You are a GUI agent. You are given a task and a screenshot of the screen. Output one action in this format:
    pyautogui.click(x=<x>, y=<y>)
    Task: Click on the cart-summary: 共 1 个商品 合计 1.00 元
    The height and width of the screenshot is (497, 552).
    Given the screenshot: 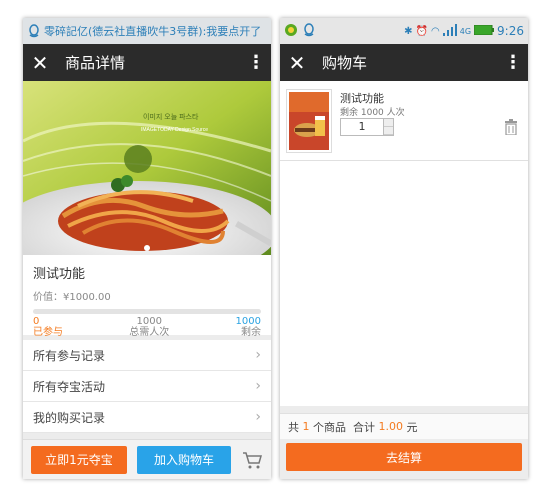 What is the action you would take?
    pyautogui.click(x=404, y=426)
    